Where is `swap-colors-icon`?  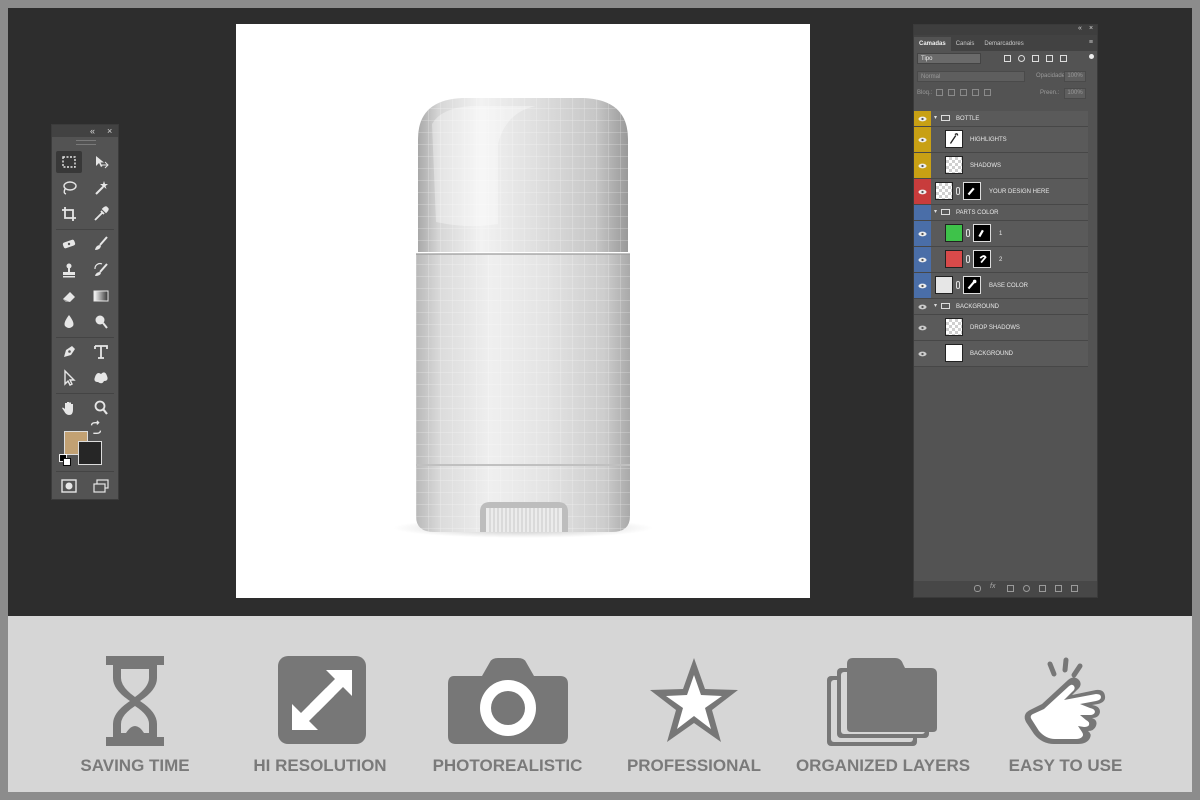
swap-colors-icon is located at coordinates (96, 427).